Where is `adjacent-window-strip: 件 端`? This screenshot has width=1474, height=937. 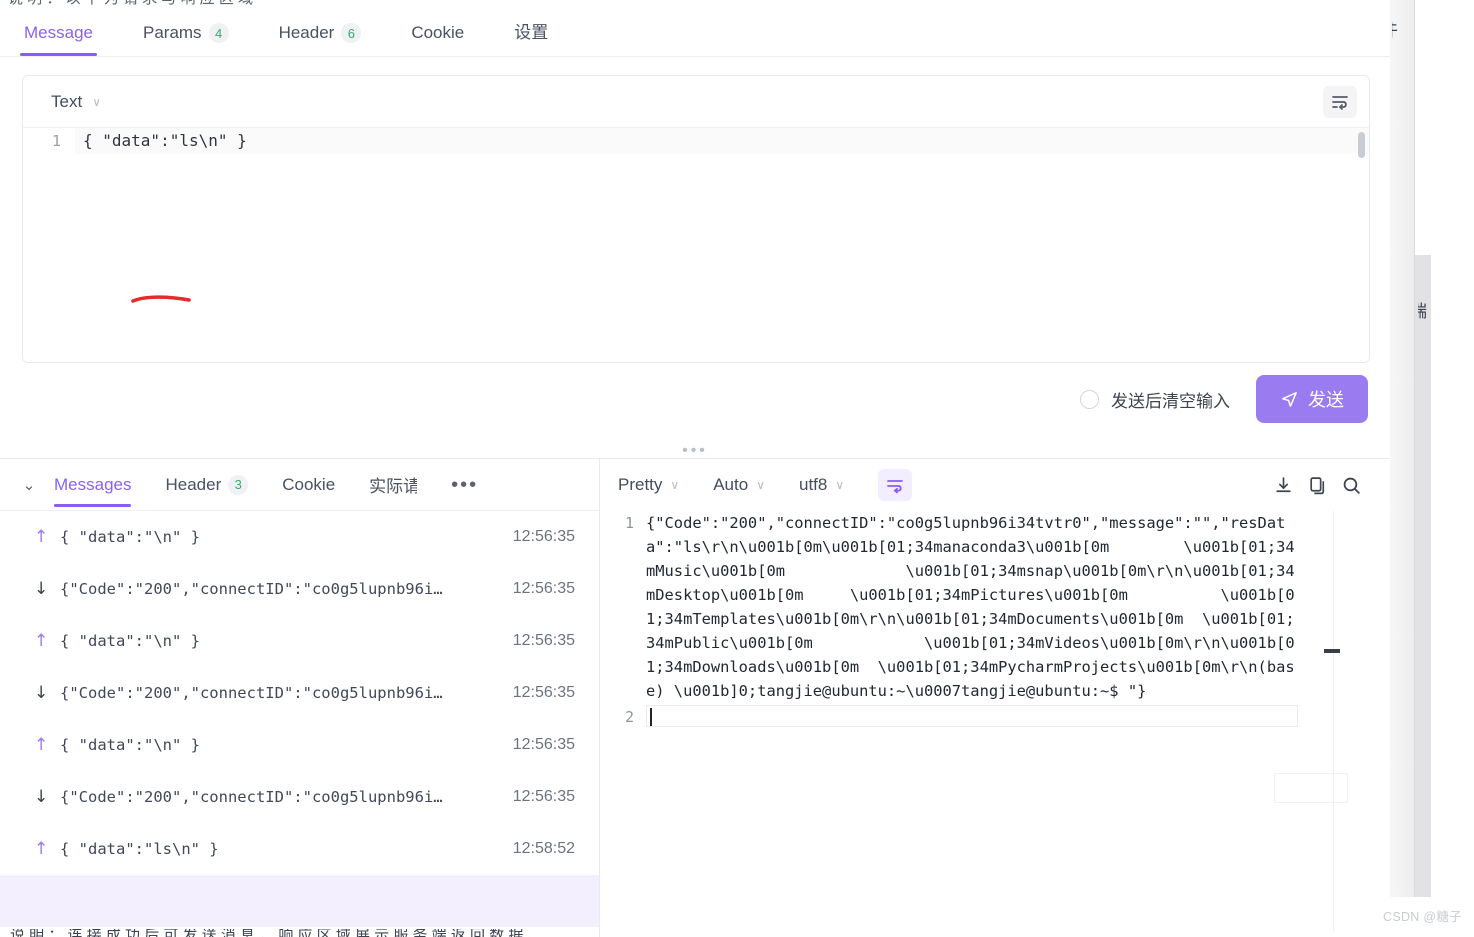
adjacent-window-strip: 件 端 is located at coordinates (1432, 468).